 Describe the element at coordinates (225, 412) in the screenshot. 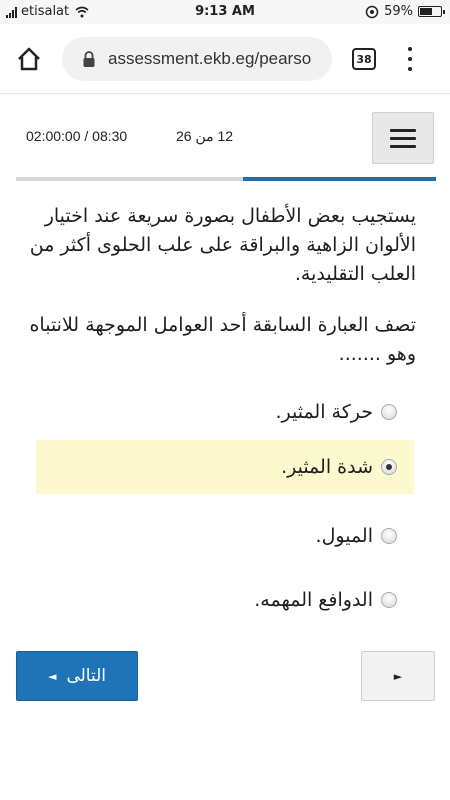

I see `answer-option-1: حركة المثير.` at that location.